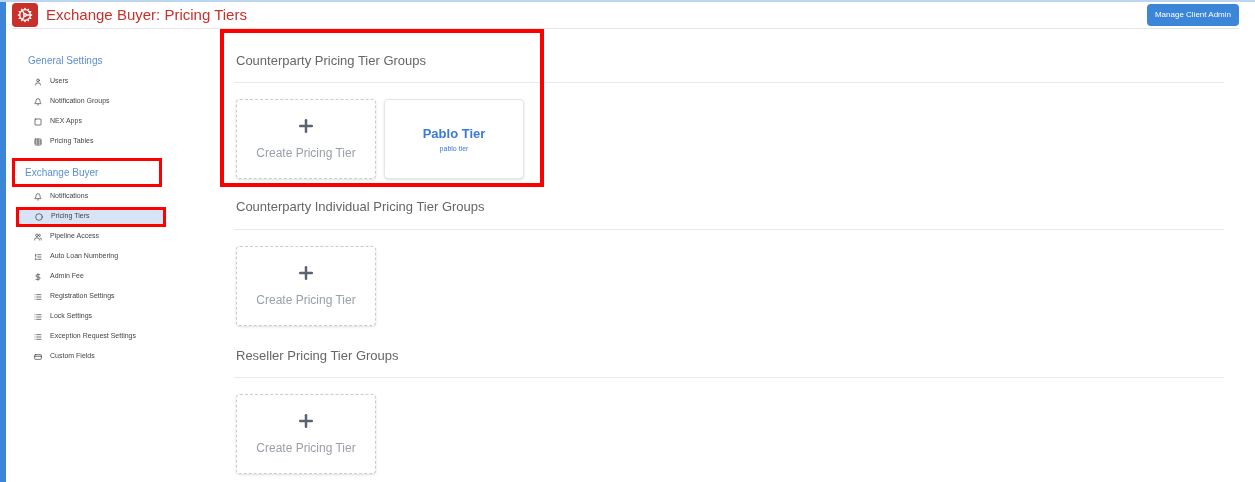 The width and height of the screenshot is (1255, 482). What do you see at coordinates (38, 236) in the screenshot?
I see `people-icon` at bounding box center [38, 236].